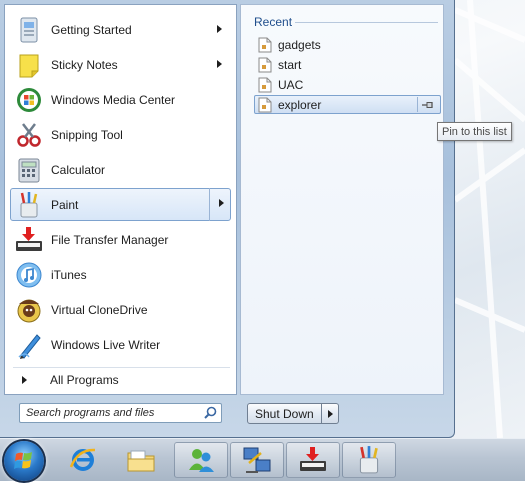 The height and width of the screenshot is (484, 525). What do you see at coordinates (78, 169) in the screenshot?
I see `program-label: Calculator` at bounding box center [78, 169].